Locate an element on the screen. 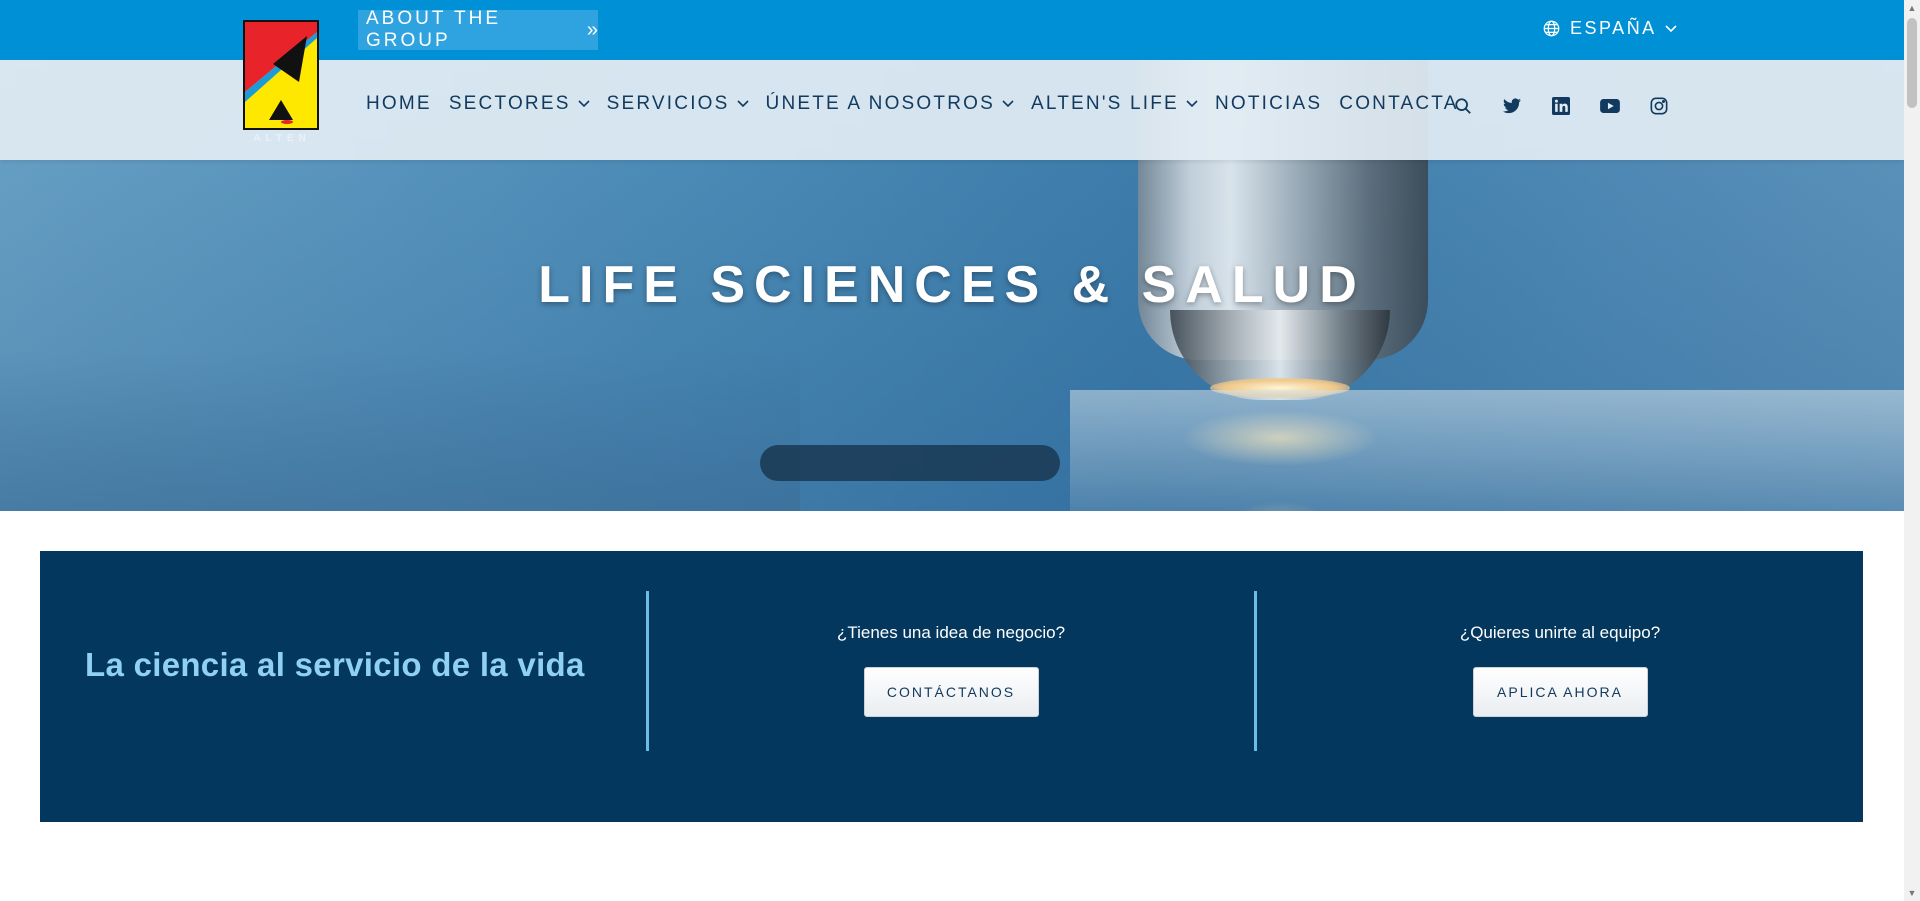  nav-item-altens-life: ALTEN'S LIFE is located at coordinates (1114, 104).